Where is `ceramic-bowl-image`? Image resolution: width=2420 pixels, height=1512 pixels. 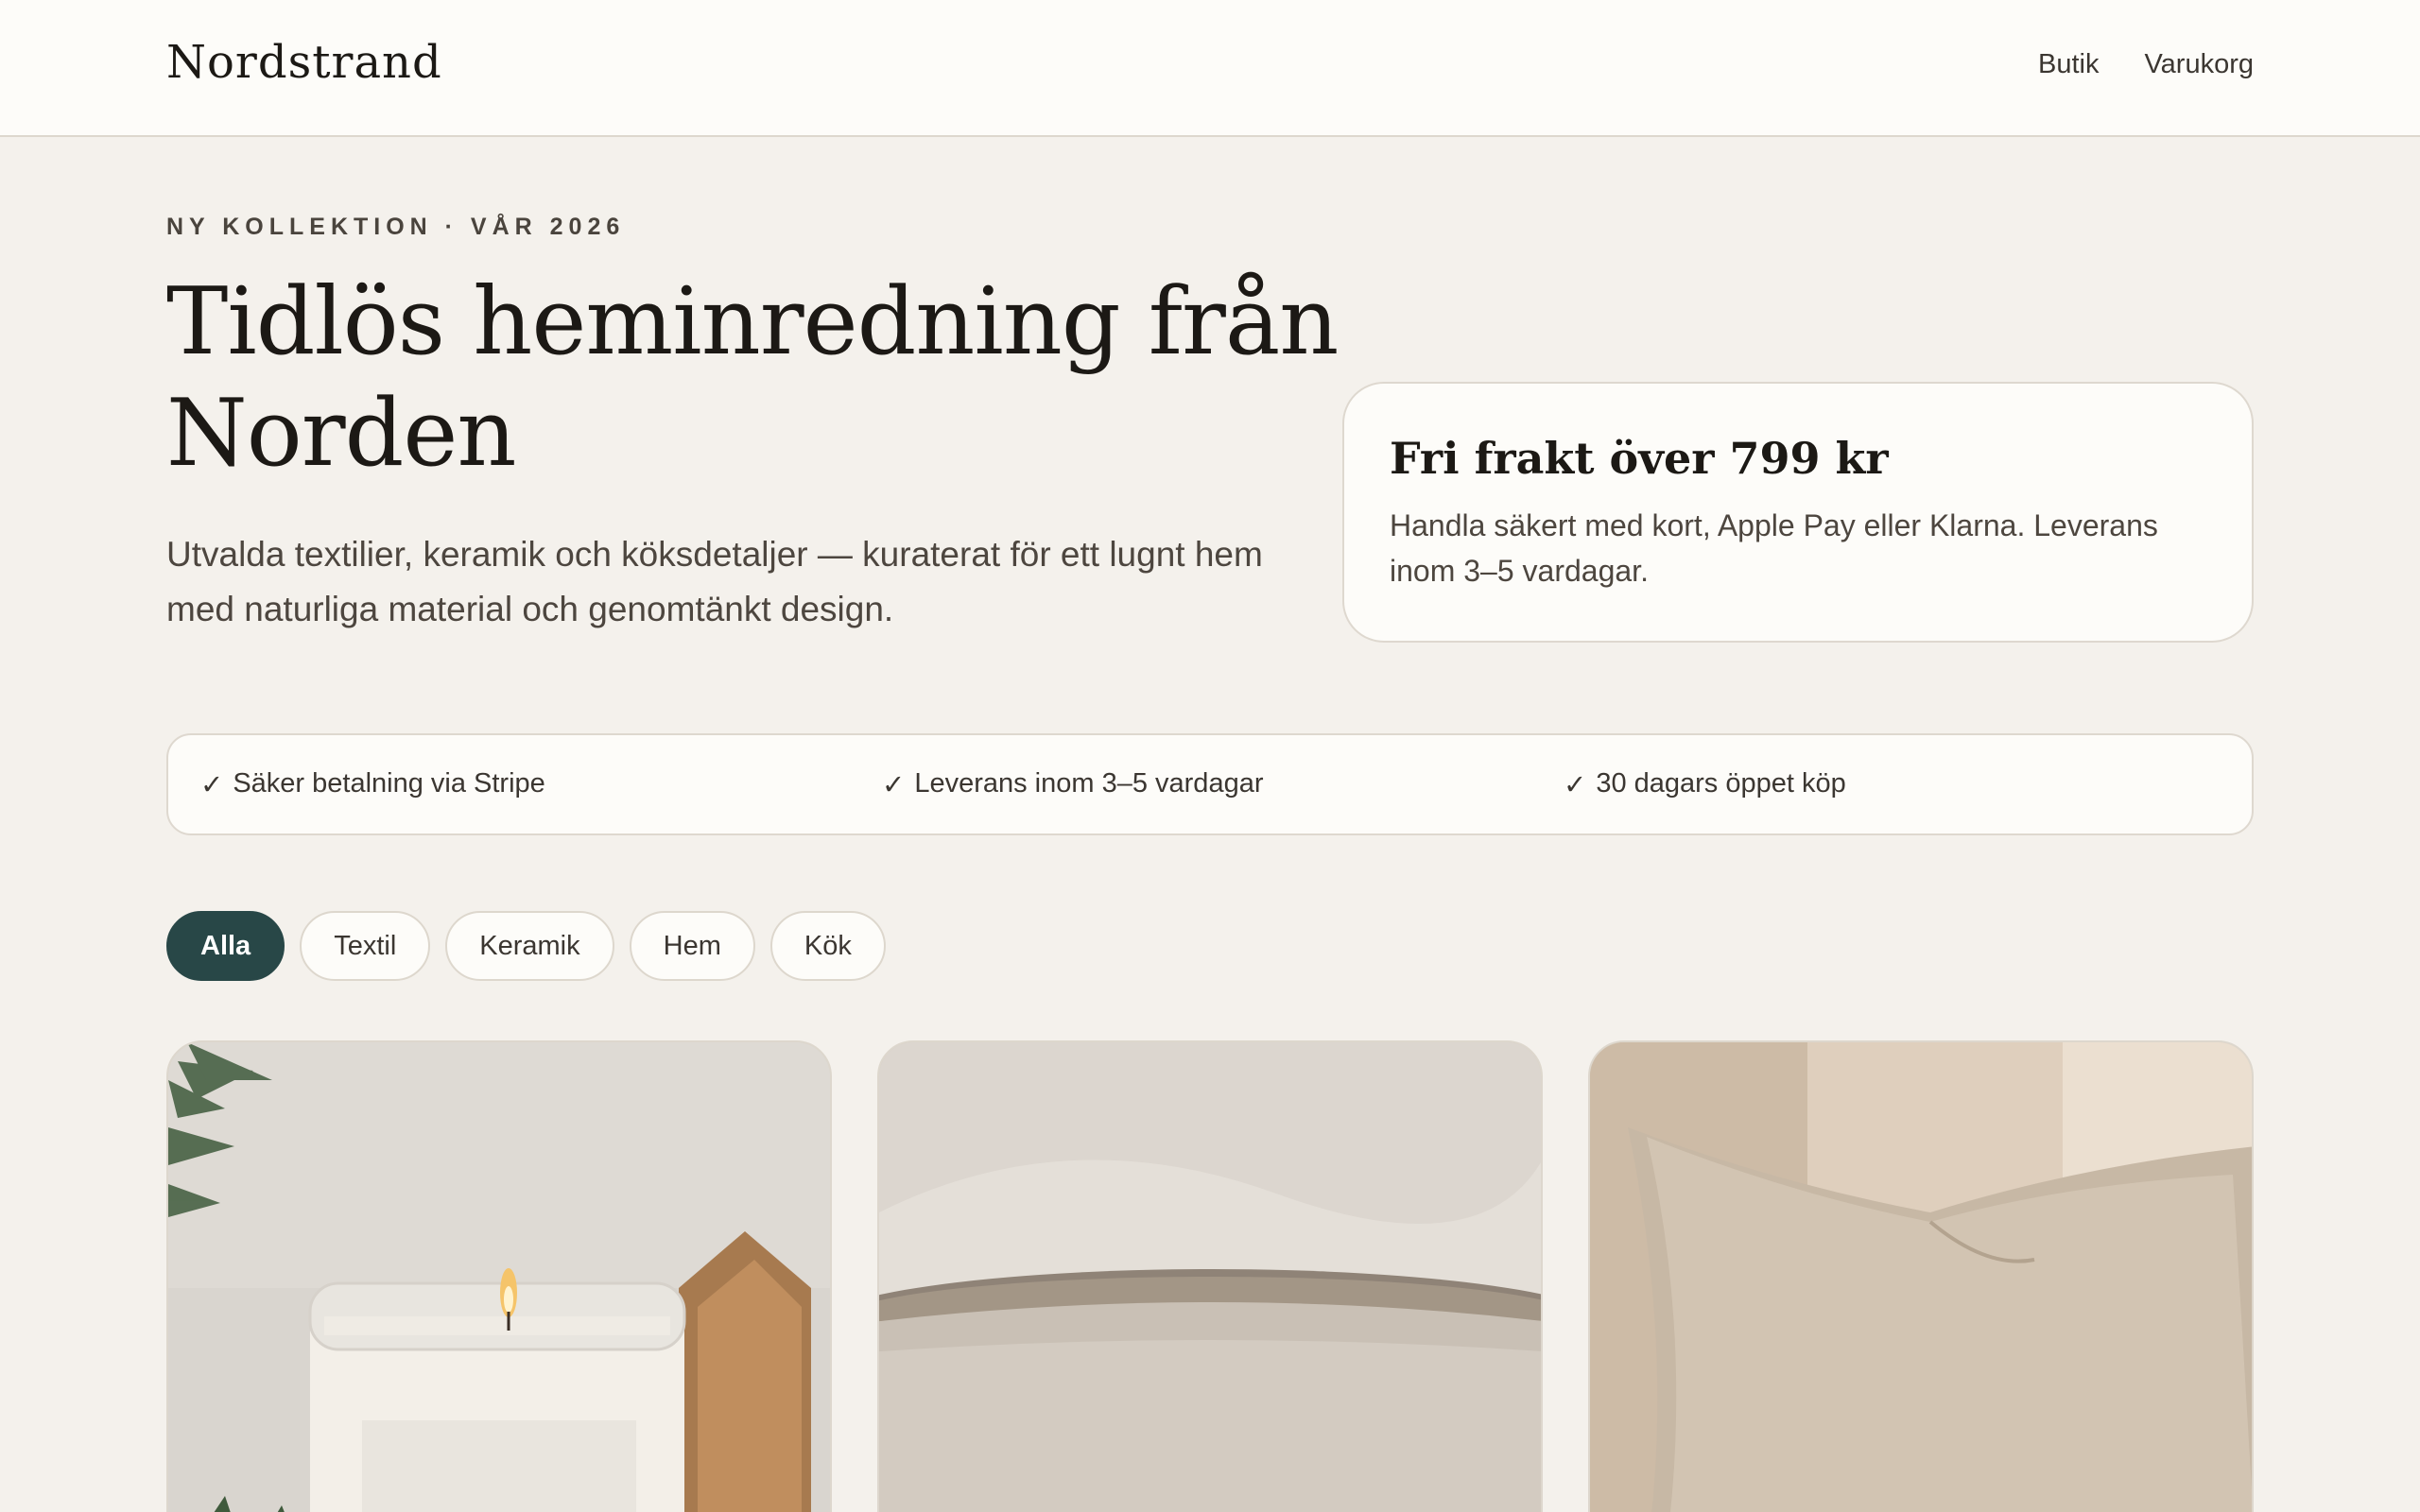 ceramic-bowl-image is located at coordinates (1210, 1277).